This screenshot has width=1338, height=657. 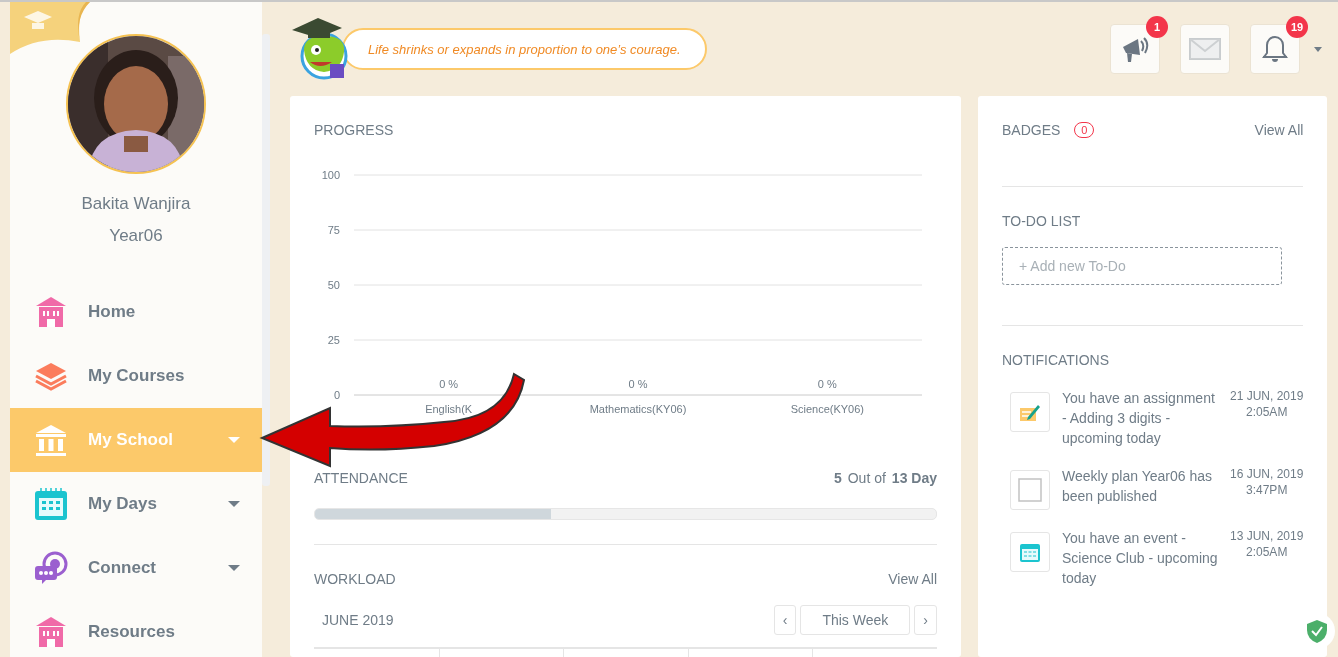 What do you see at coordinates (1030, 412) in the screenshot?
I see `note-pen-icon` at bounding box center [1030, 412].